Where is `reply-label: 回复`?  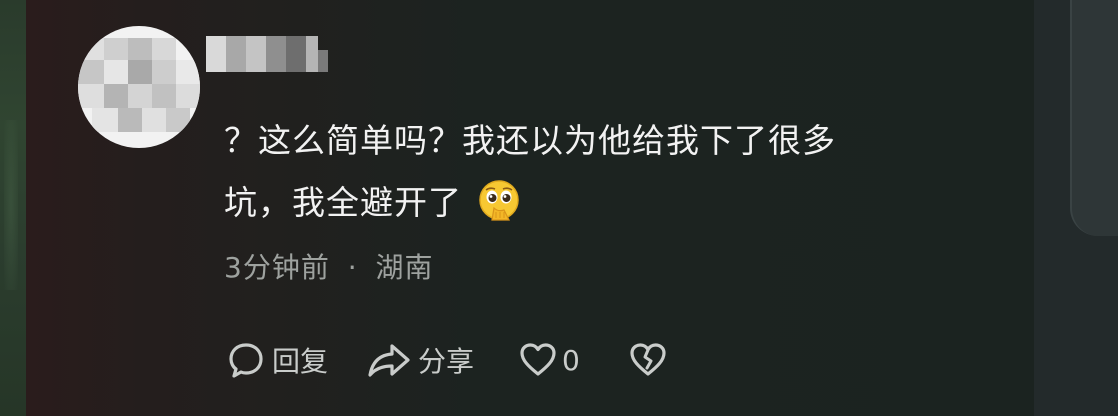 reply-label: 回复 is located at coordinates (300, 361).